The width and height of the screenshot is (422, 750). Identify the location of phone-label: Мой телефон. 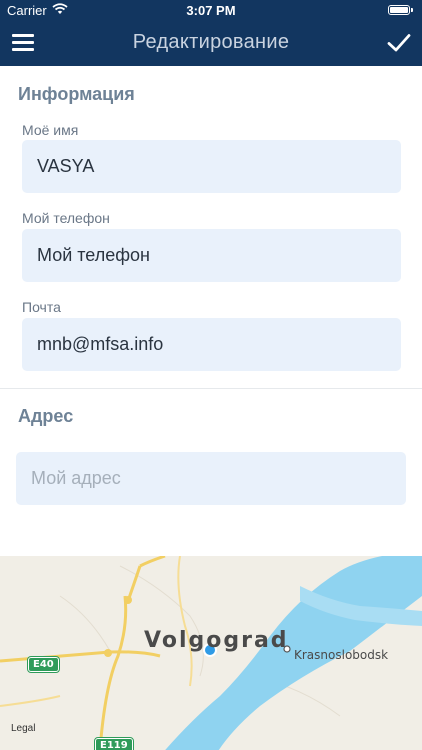
(66, 218).